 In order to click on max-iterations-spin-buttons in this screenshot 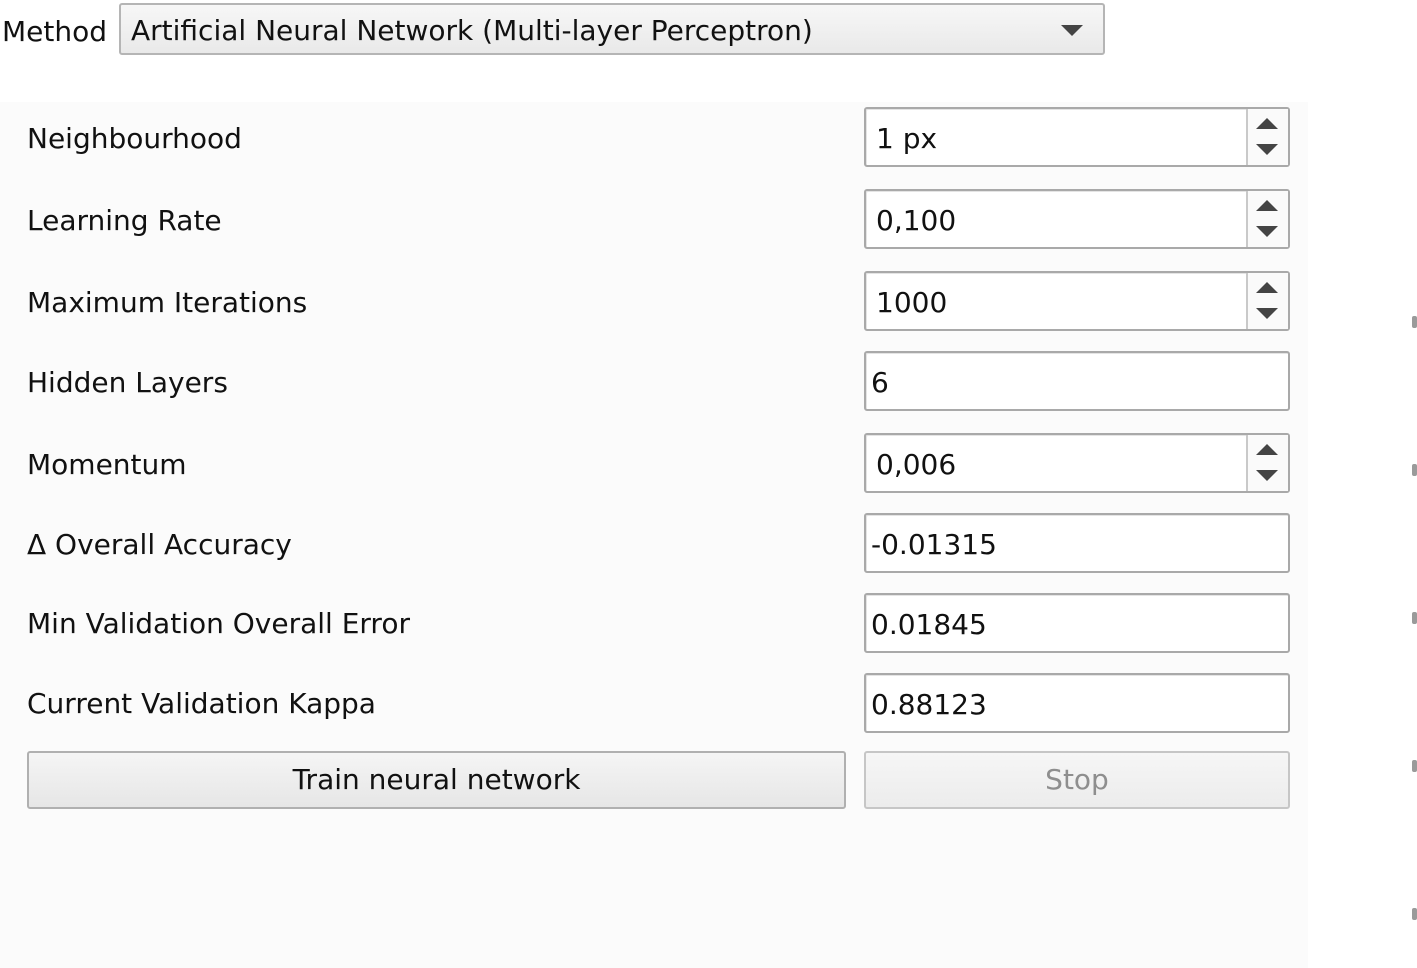, I will do `click(1267, 301)`.